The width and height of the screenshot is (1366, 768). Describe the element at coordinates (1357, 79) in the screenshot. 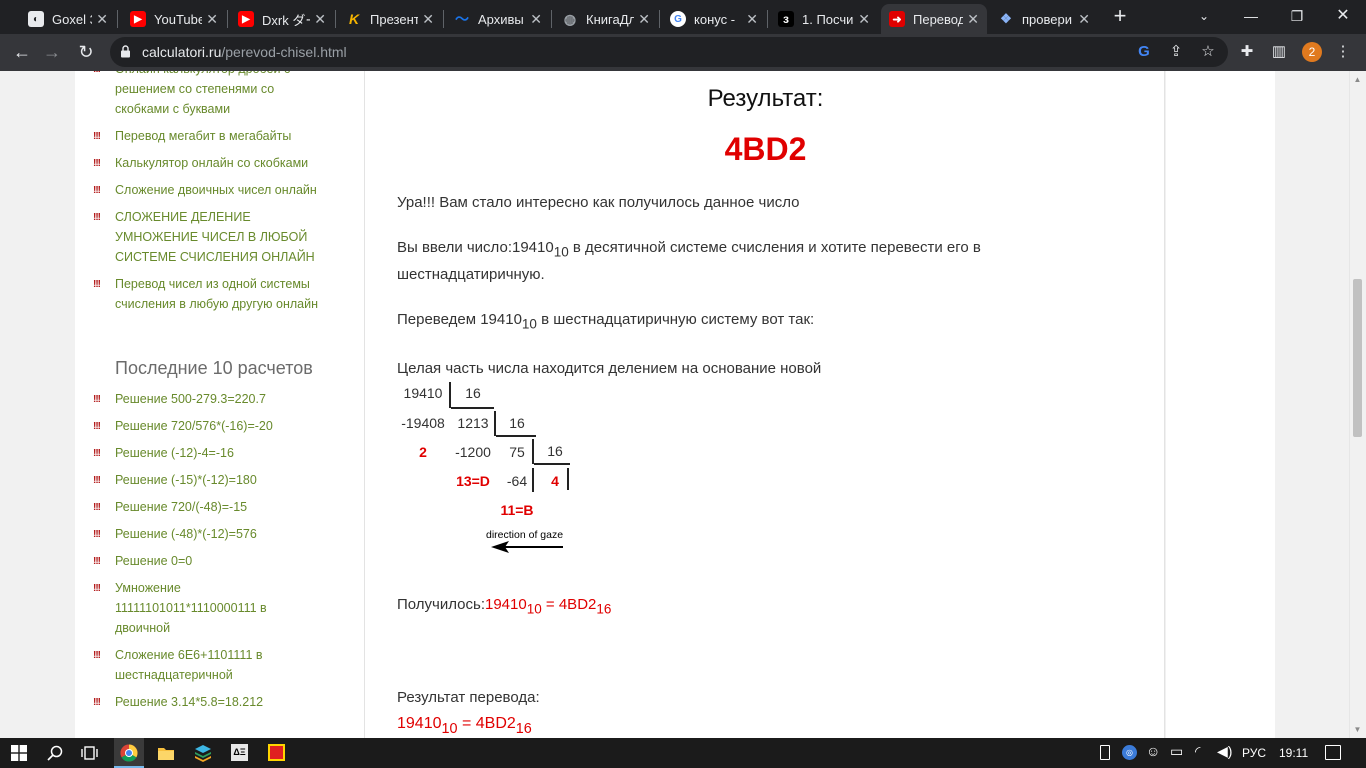

I see `scroll-up-icon: ▲` at that location.